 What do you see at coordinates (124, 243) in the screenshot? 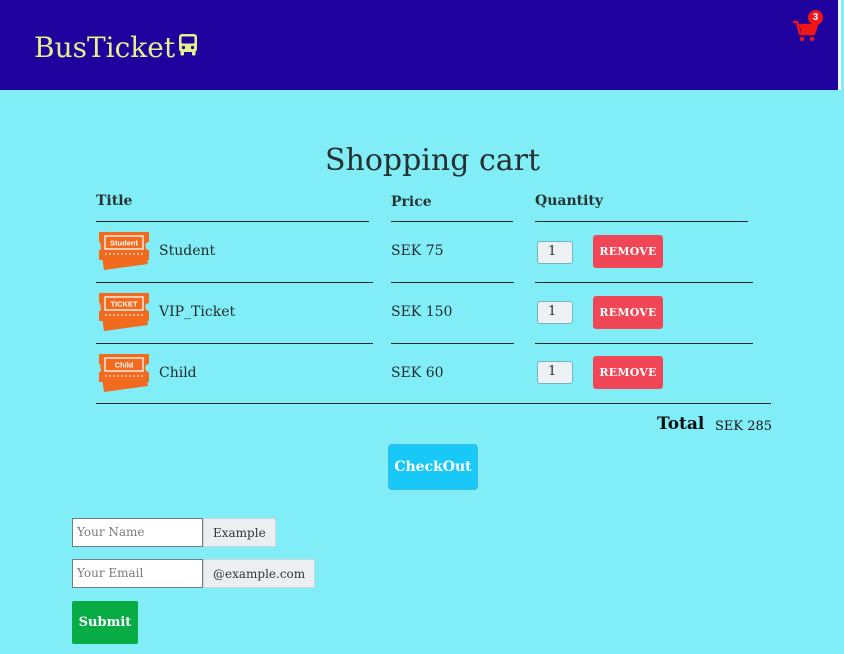
I see `ticket-icon-label: Student` at bounding box center [124, 243].